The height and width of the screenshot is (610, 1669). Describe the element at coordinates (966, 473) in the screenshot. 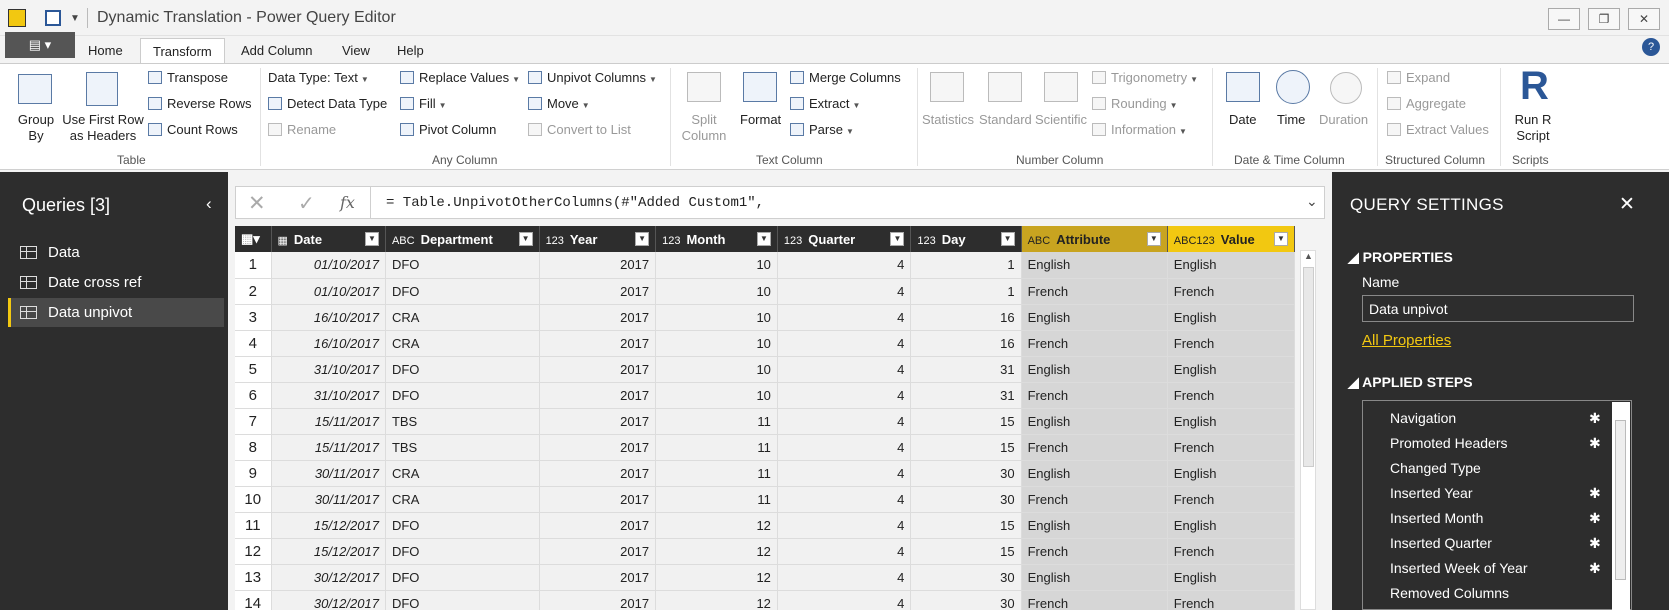

I see `table-cell: 30` at that location.